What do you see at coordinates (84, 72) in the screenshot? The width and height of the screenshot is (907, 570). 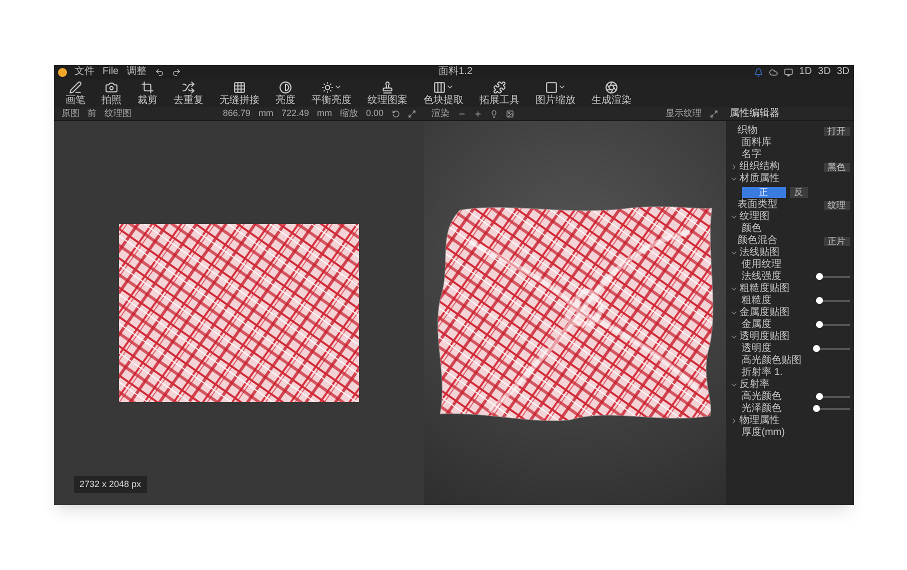 I see `menu-item: 文件` at bounding box center [84, 72].